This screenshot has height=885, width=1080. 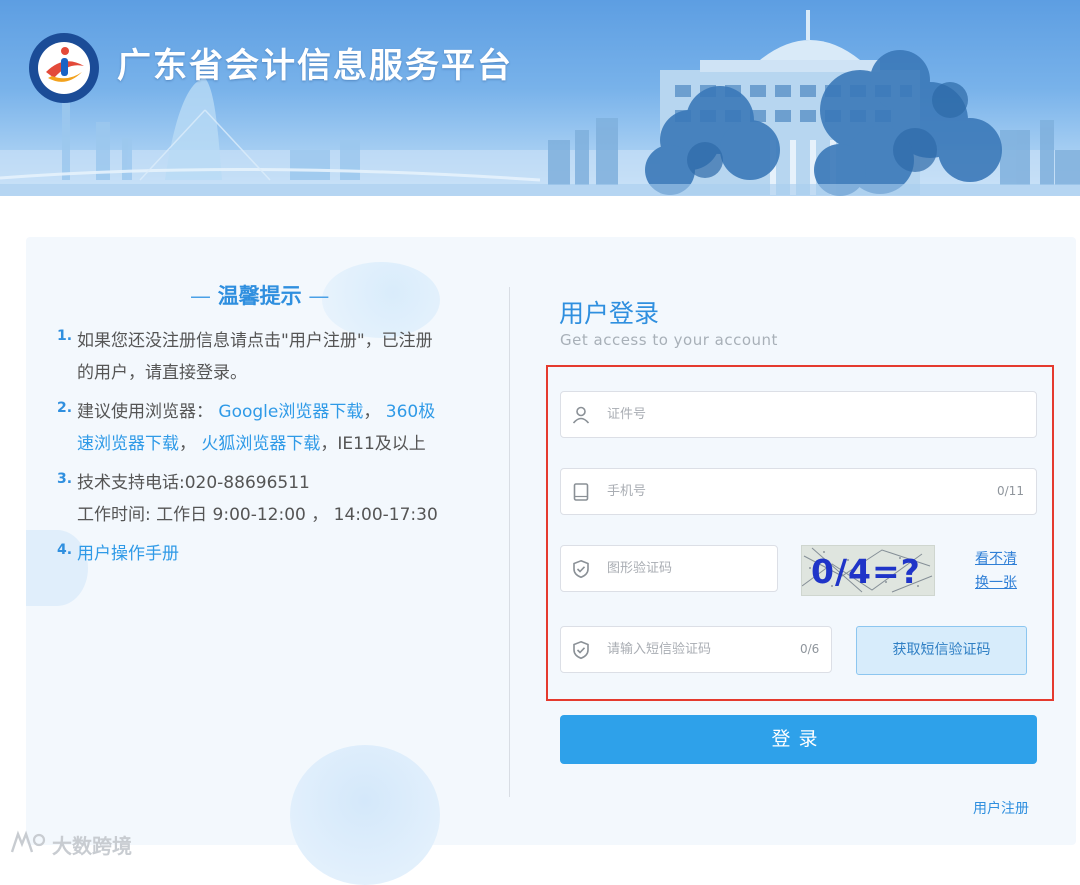 What do you see at coordinates (581, 492) in the screenshot?
I see `tablet-icon` at bounding box center [581, 492].